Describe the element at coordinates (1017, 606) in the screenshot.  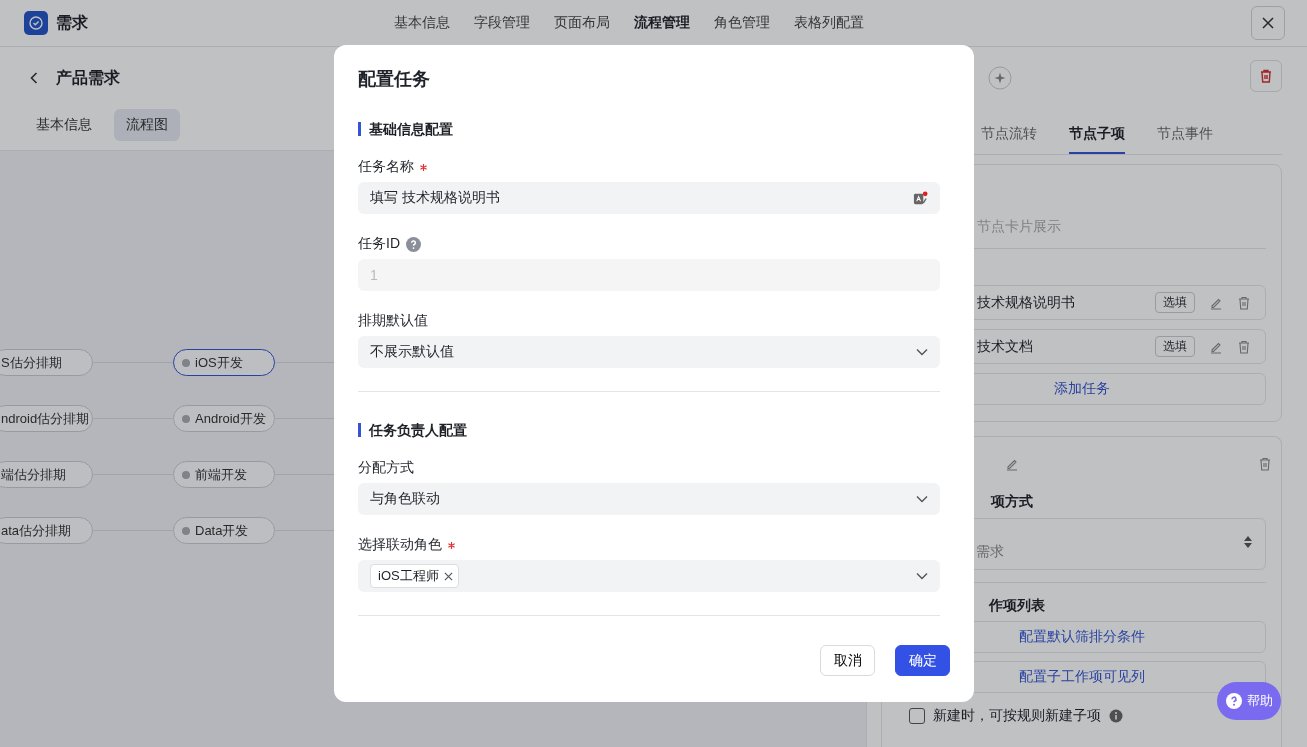
I see `field-label: 作项列表` at that location.